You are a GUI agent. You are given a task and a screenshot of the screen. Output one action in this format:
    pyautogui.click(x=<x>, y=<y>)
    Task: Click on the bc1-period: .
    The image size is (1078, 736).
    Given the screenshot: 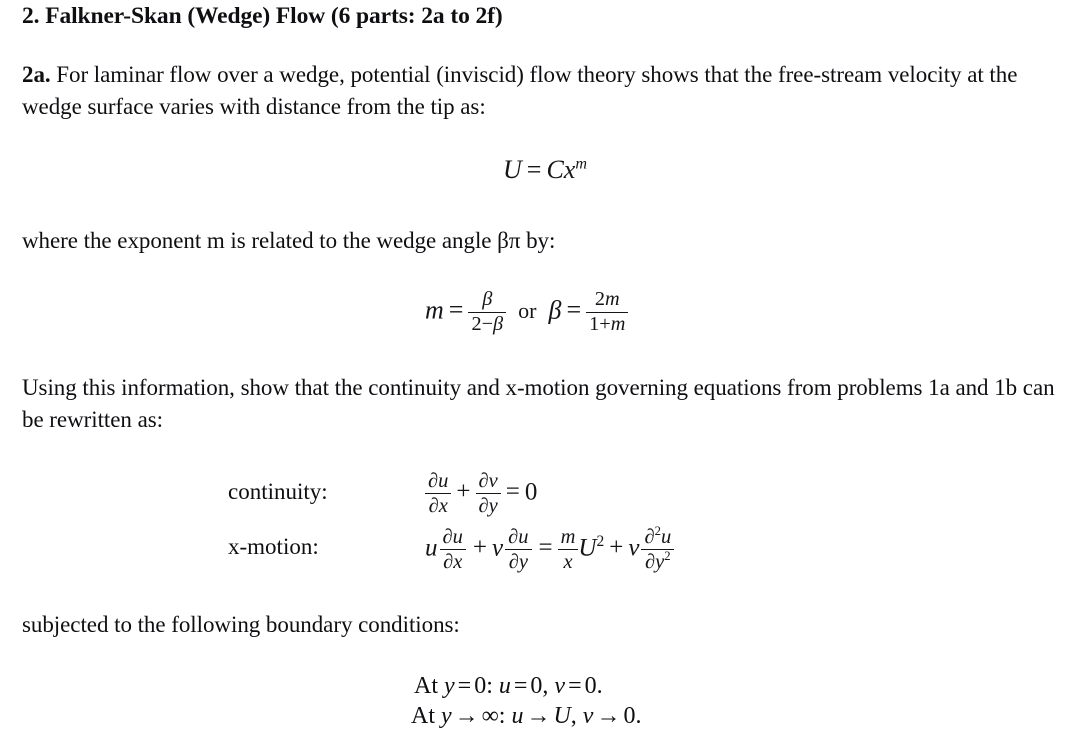 What is the action you would take?
    pyautogui.click(x=599, y=686)
    